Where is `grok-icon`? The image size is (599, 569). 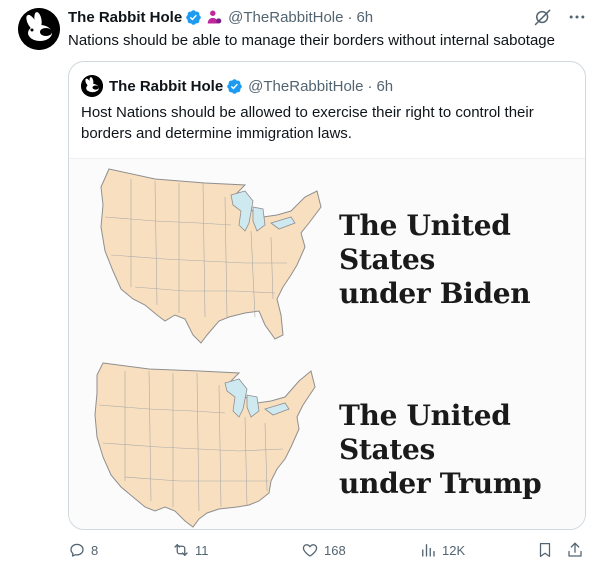 grok-icon is located at coordinates (543, 17).